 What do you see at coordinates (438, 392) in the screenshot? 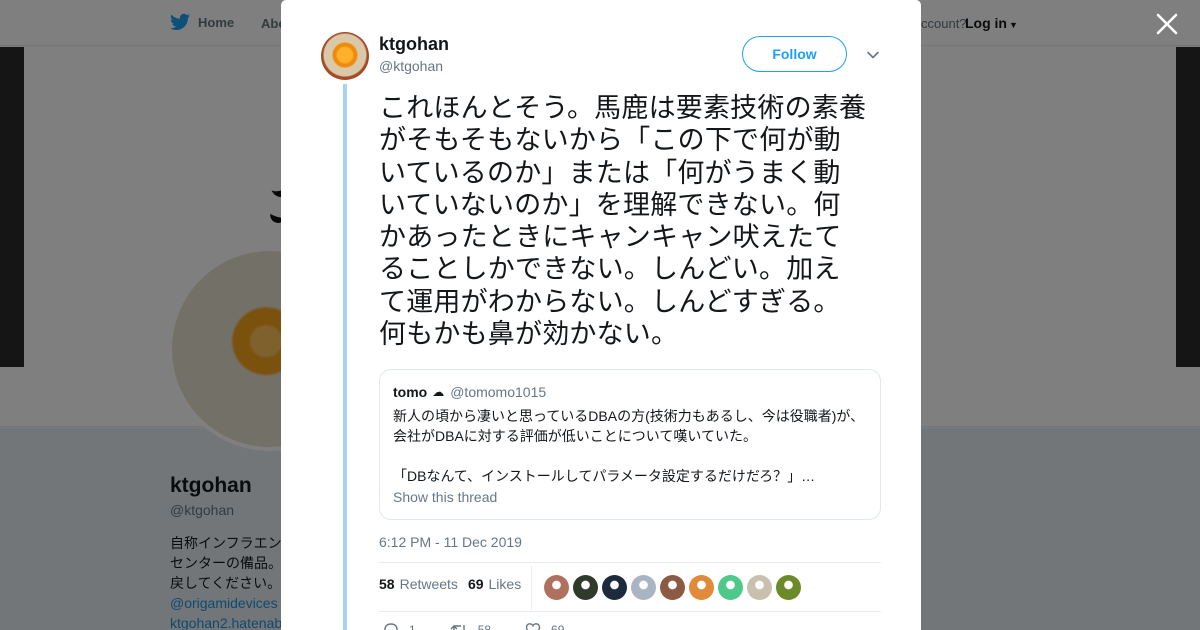
I see `cloud-emoji-icon: ☁` at bounding box center [438, 392].